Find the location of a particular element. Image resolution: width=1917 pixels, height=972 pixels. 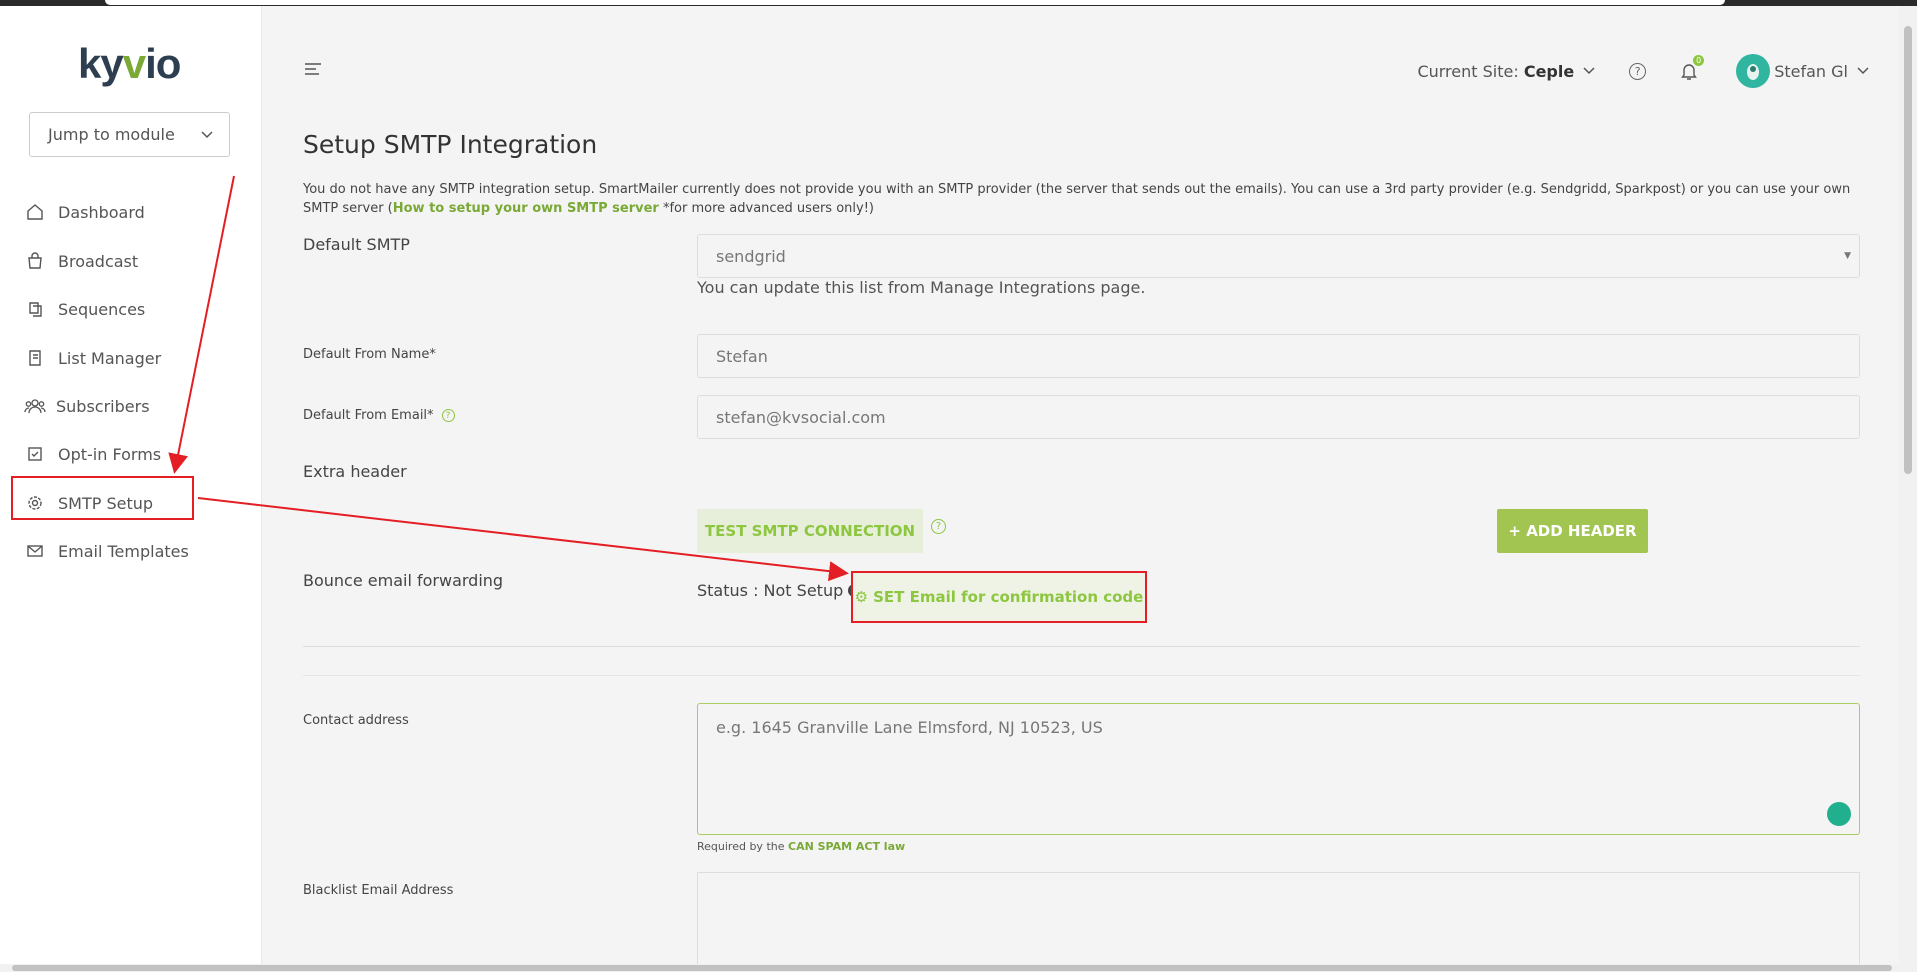

bounce-status: Status : Not Setup ? is located at coordinates (779, 590).